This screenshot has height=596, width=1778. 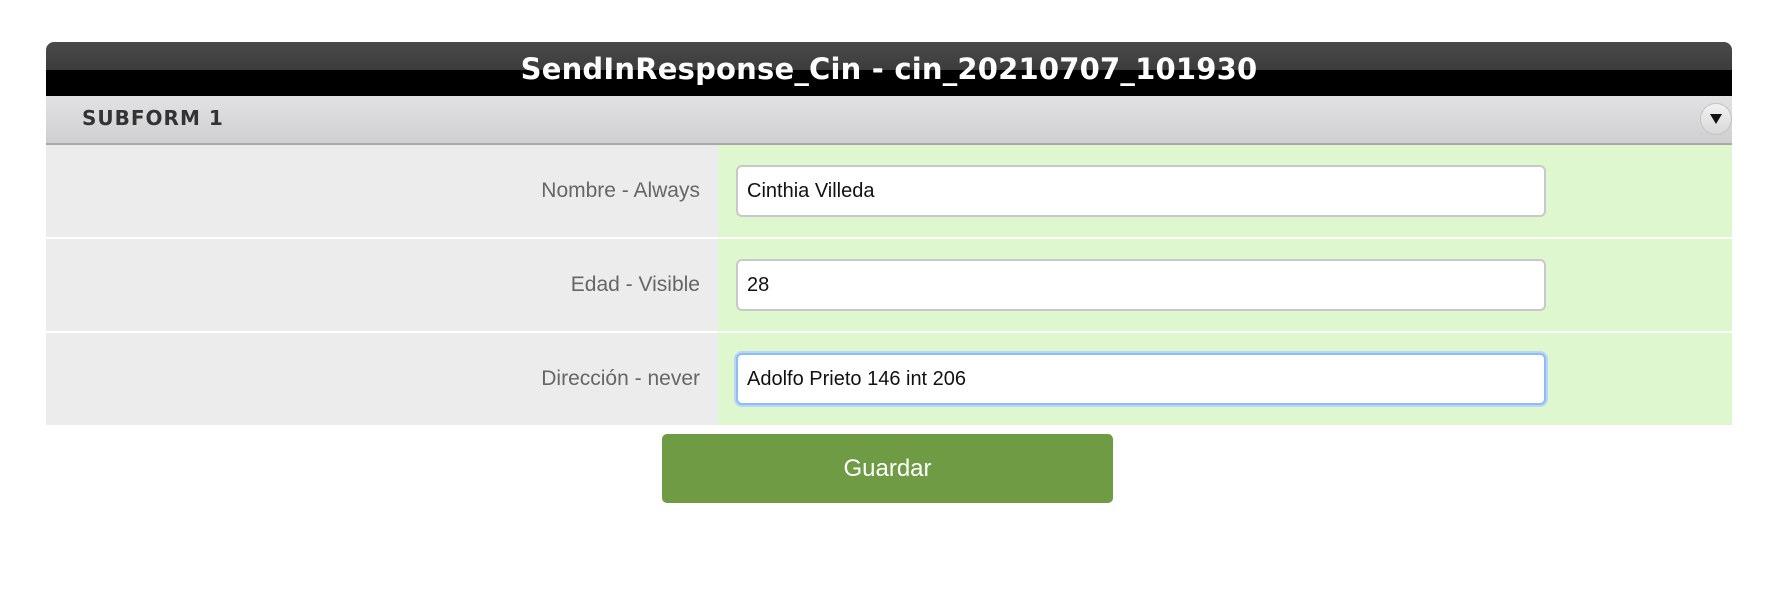 I want to click on field-label-edad: Edad - Visible, so click(x=382, y=285).